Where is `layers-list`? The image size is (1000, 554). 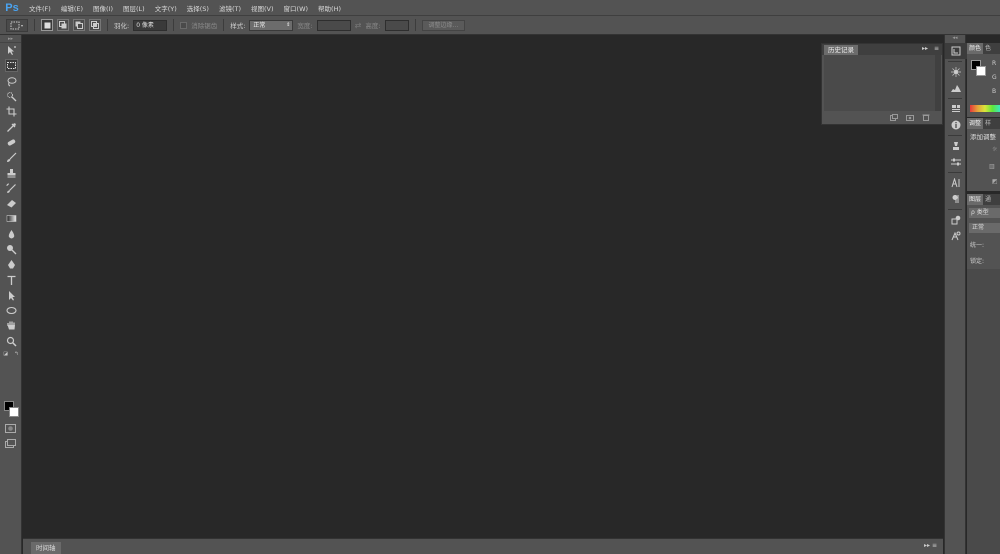
layers-list is located at coordinates (983, 411).